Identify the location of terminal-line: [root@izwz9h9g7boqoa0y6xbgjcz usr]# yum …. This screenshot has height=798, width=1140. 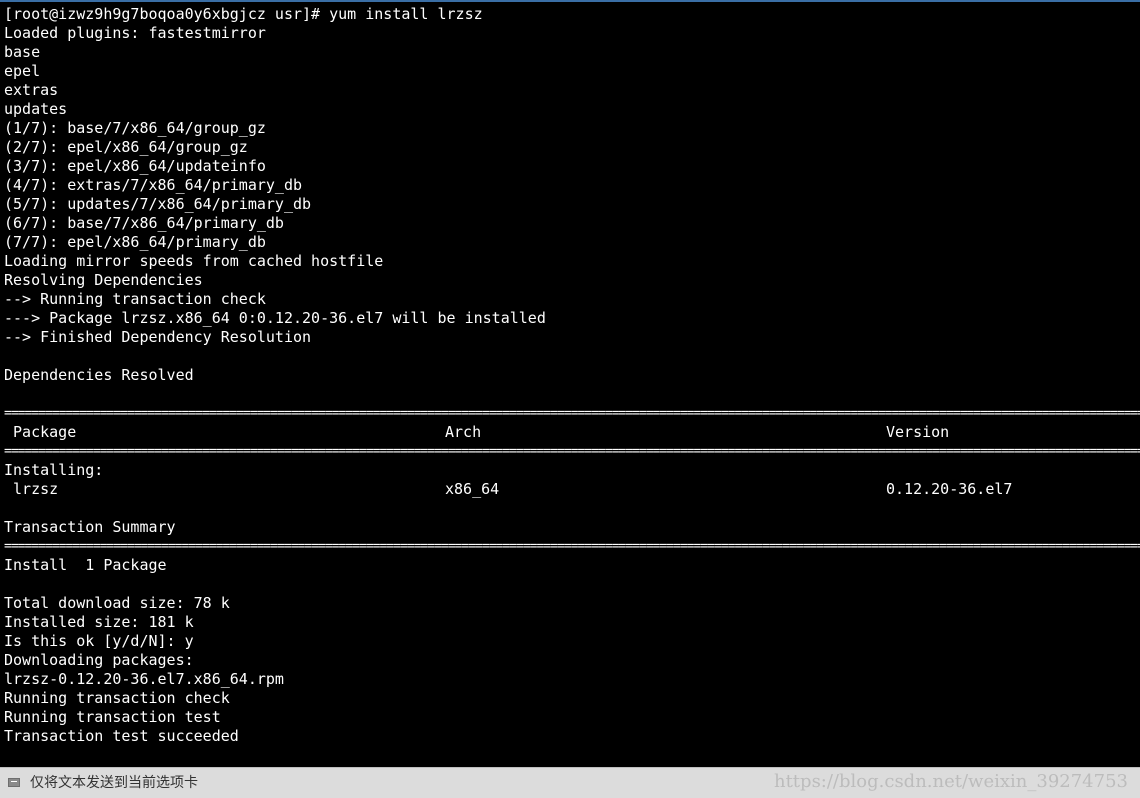
(243, 14).